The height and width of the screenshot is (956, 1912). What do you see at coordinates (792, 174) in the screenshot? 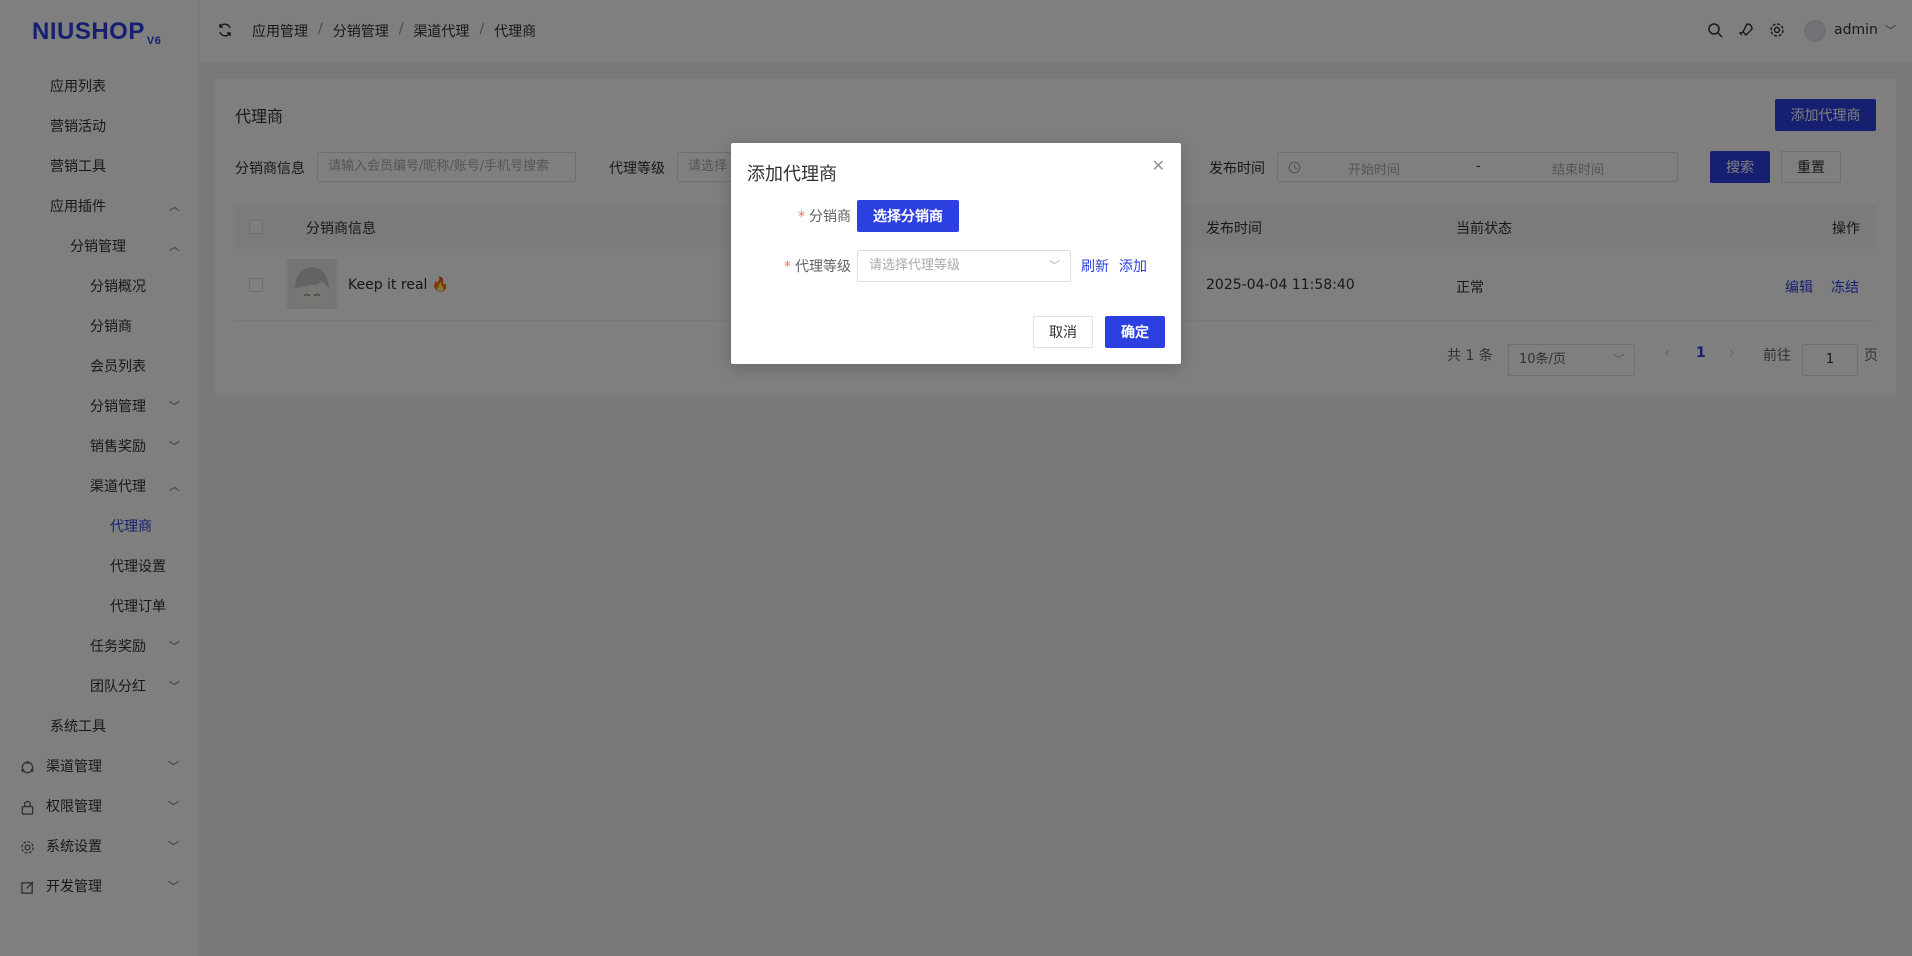
I see `dialog-title: 添加代理商` at bounding box center [792, 174].